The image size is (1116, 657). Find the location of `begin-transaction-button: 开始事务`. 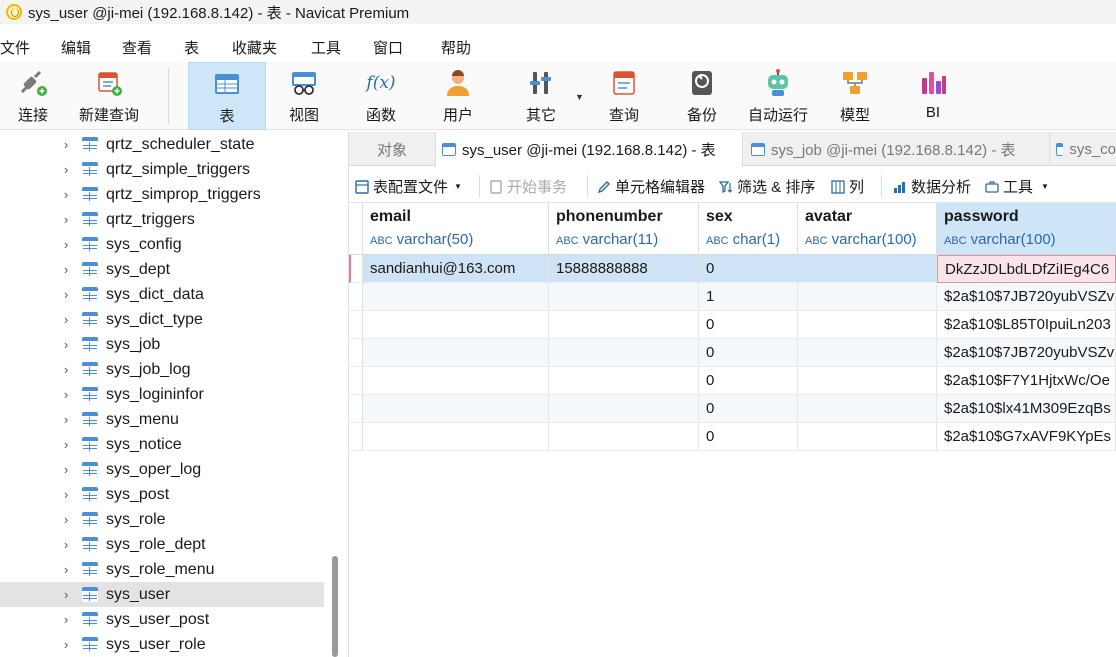

begin-transaction-button: 开始事务 is located at coordinates (528, 186).